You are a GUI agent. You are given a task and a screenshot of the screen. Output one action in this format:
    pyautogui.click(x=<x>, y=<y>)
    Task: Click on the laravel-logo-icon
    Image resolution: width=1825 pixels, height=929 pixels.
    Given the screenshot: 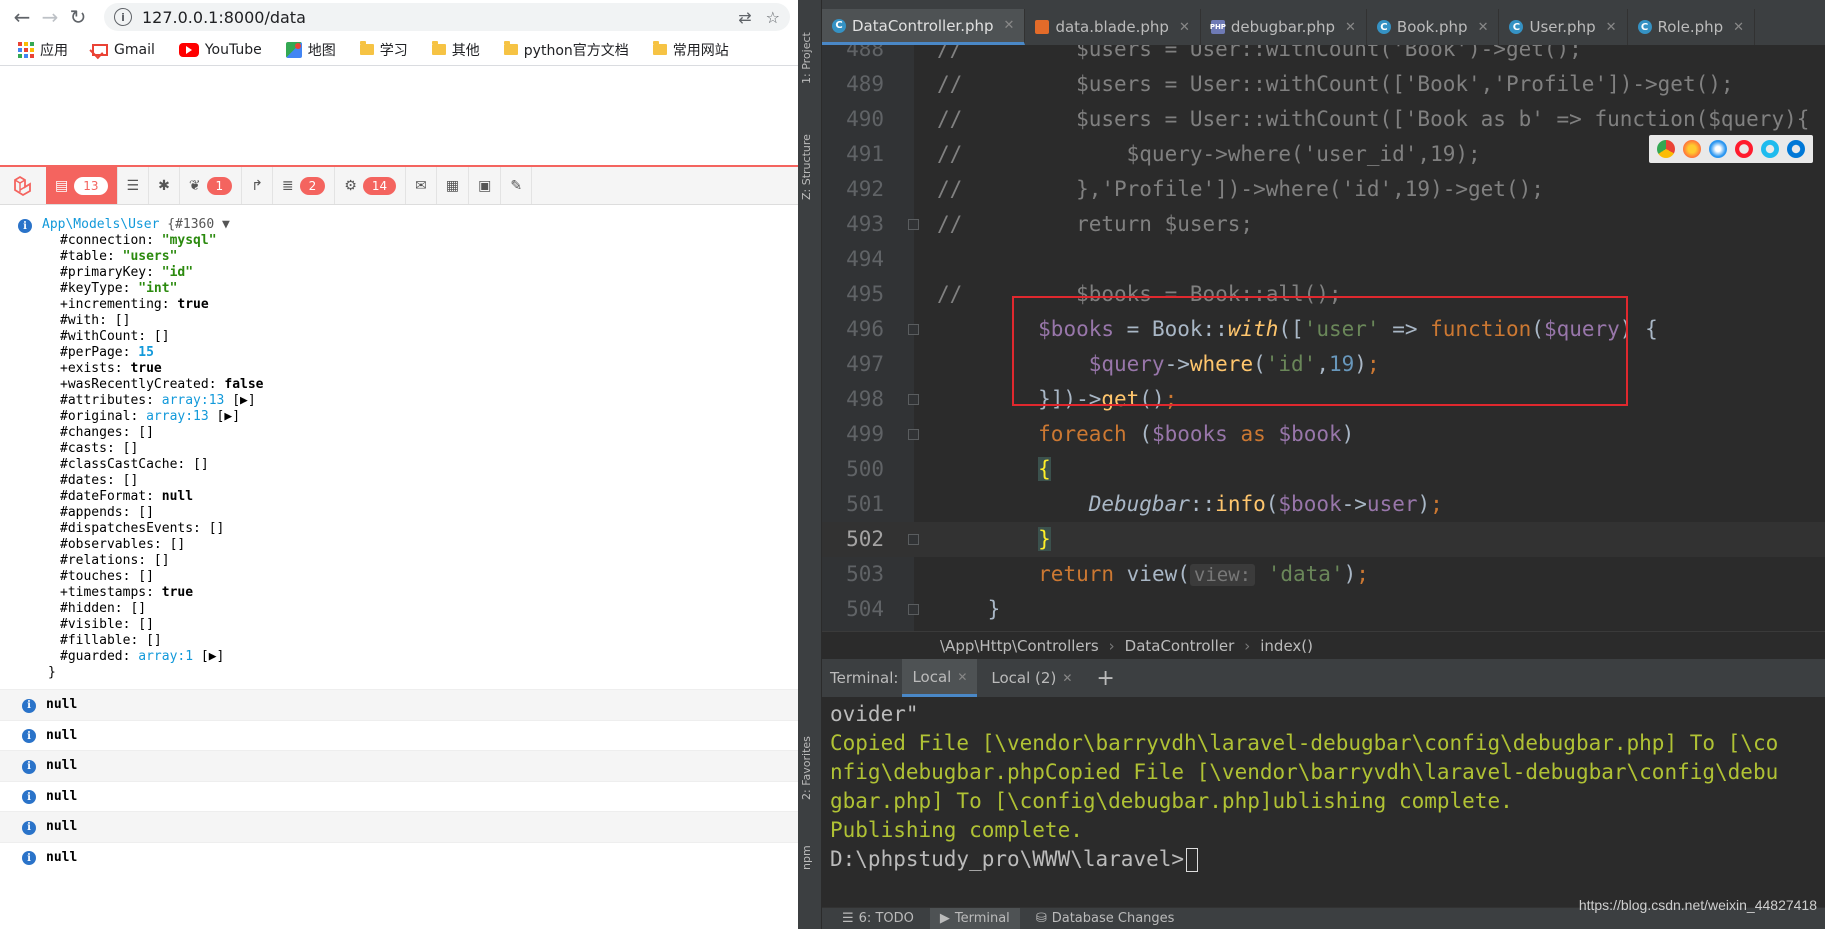 What is the action you would take?
    pyautogui.click(x=23, y=185)
    